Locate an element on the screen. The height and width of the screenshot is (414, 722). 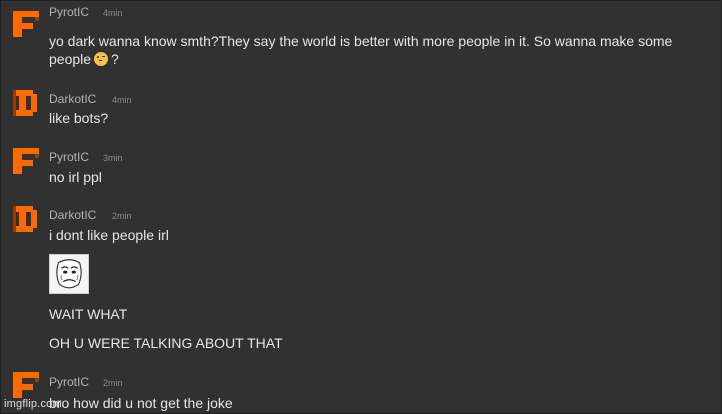
timestamp: 3min is located at coordinates (113, 158).